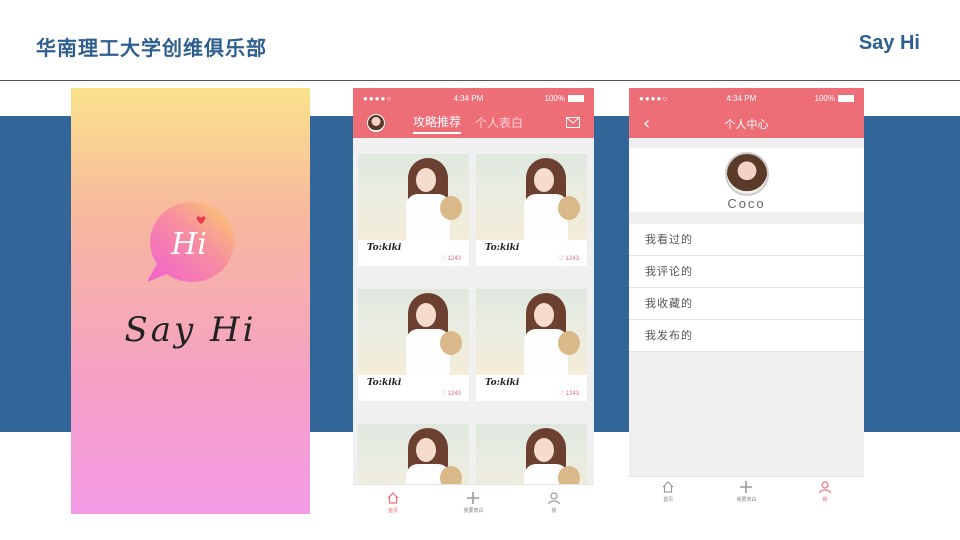 The image size is (960, 540). I want to click on logo-text: Hi, so click(188, 244).